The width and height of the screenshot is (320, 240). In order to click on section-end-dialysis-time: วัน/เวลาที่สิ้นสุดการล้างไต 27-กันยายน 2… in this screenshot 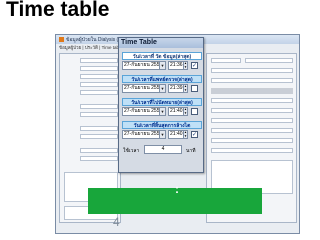, I will do `click(162, 130)`.